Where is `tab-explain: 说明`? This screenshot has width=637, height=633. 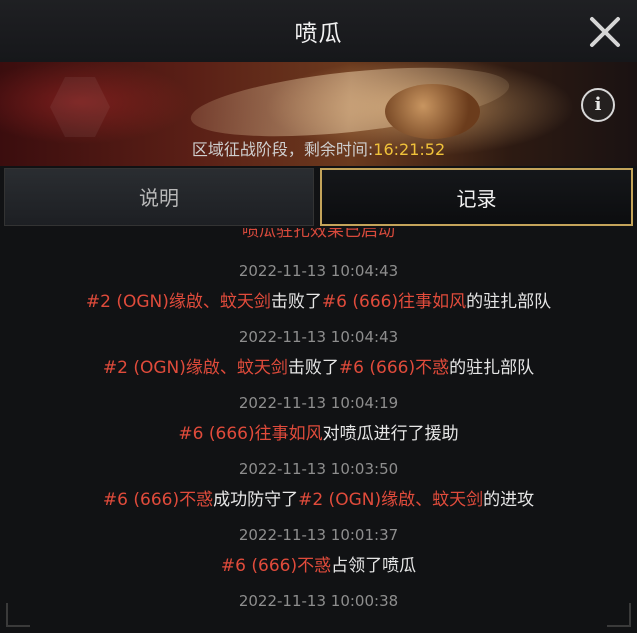
tab-explain: 说明 is located at coordinates (159, 197).